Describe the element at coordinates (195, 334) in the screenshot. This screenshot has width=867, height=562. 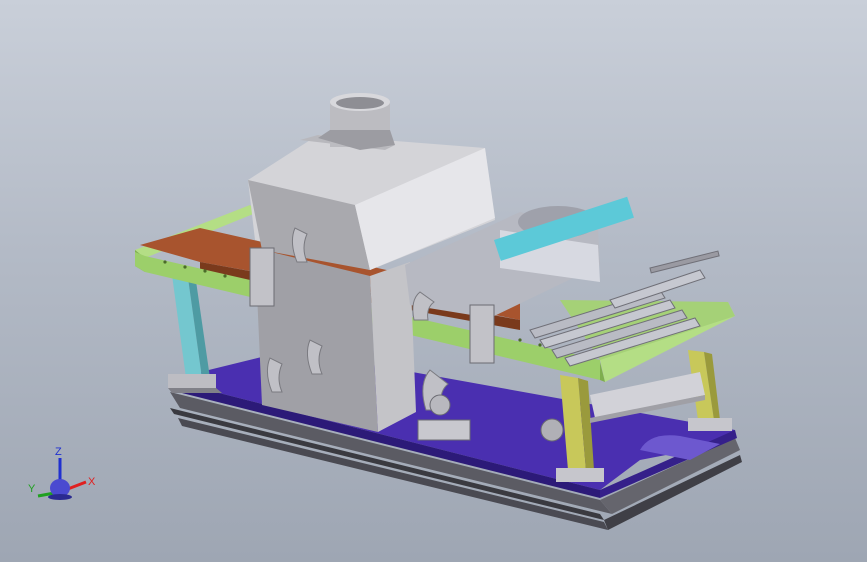
I see `rear-legs` at that location.